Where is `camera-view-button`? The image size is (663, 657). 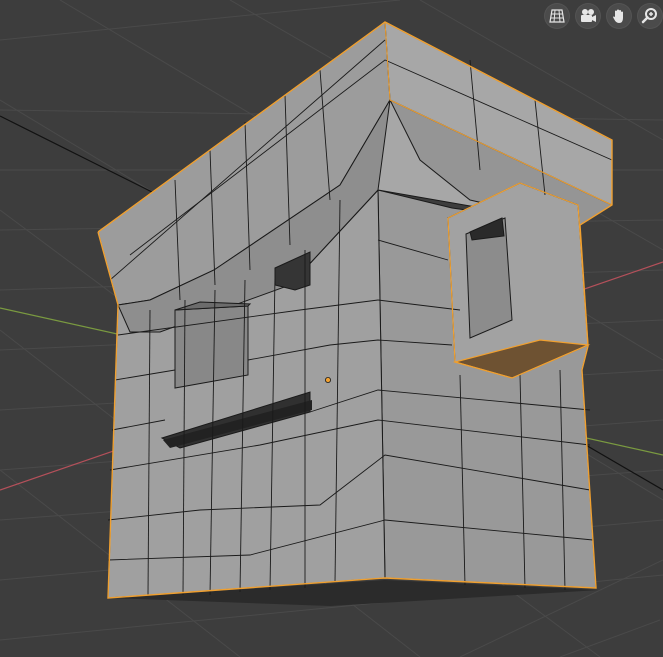
camera-view-button is located at coordinates (588, 16).